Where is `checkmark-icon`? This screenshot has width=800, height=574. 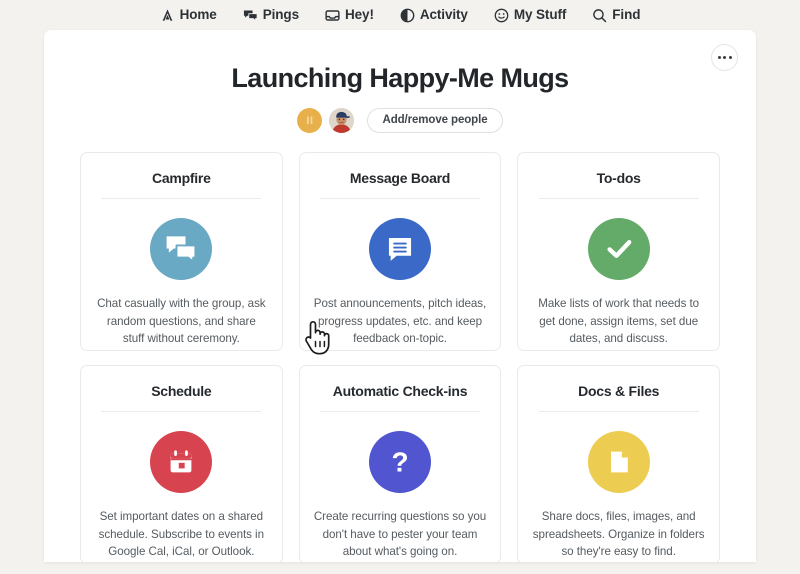
checkmark-icon is located at coordinates (618, 249).